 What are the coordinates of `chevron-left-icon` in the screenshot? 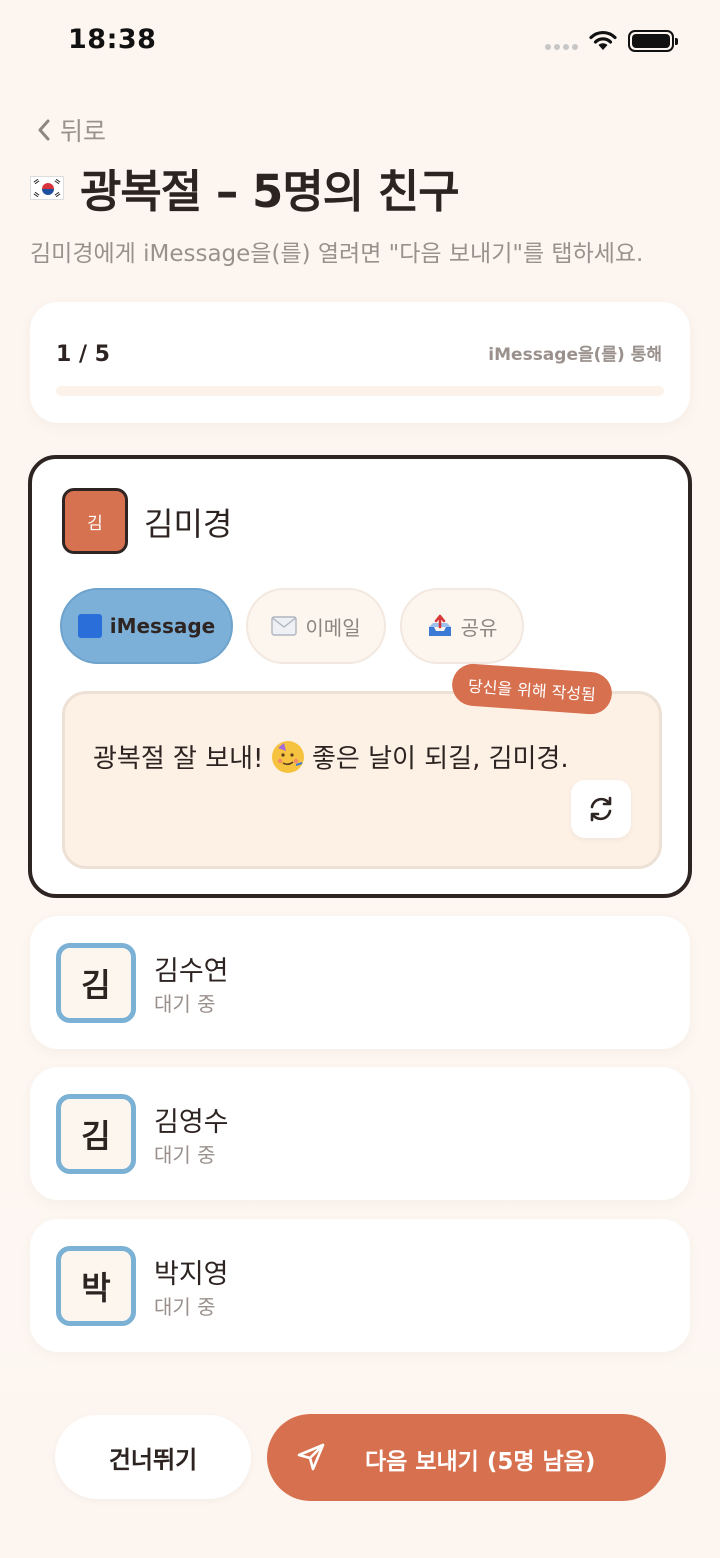 It's located at (44, 130).